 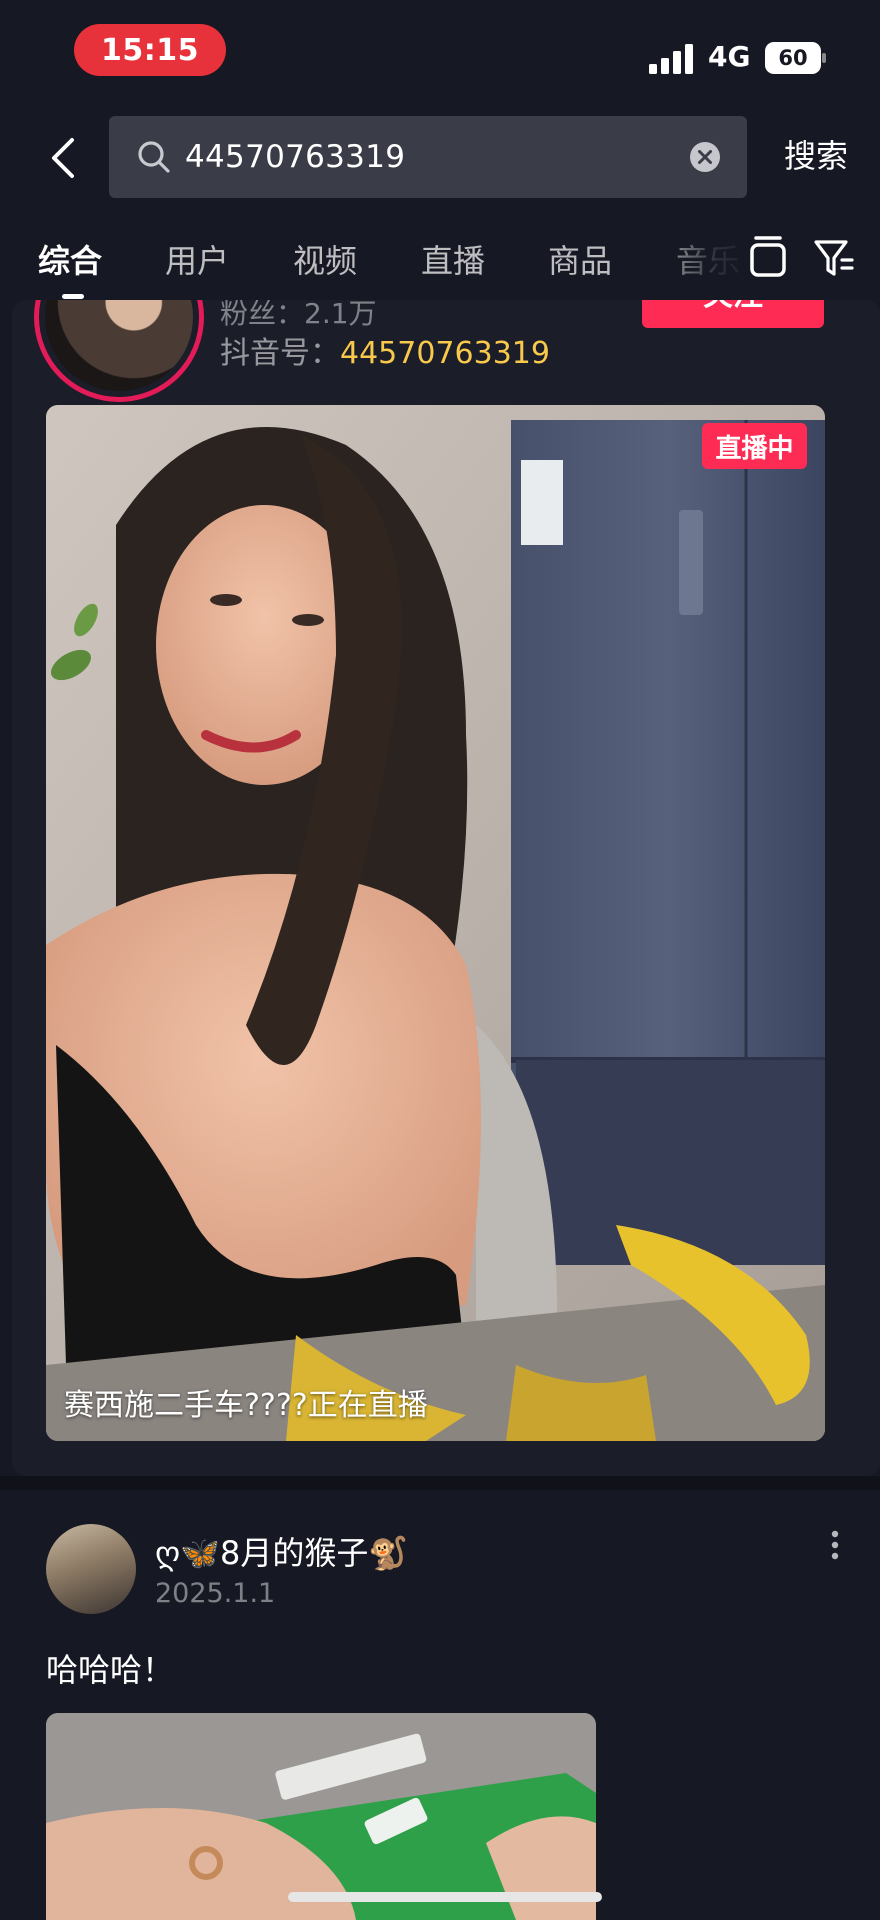 What do you see at coordinates (73, 296) in the screenshot?
I see `active-tab-indicator` at bounding box center [73, 296].